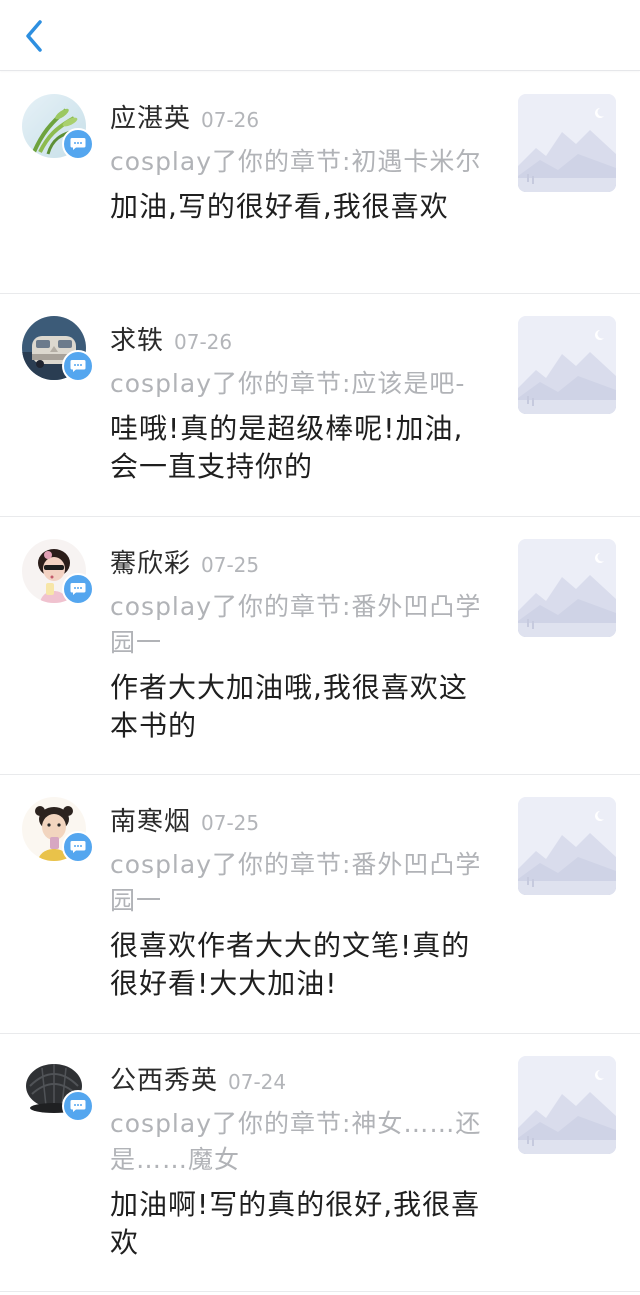 The width and height of the screenshot is (640, 1295). I want to click on back-button, so click(34, 36).